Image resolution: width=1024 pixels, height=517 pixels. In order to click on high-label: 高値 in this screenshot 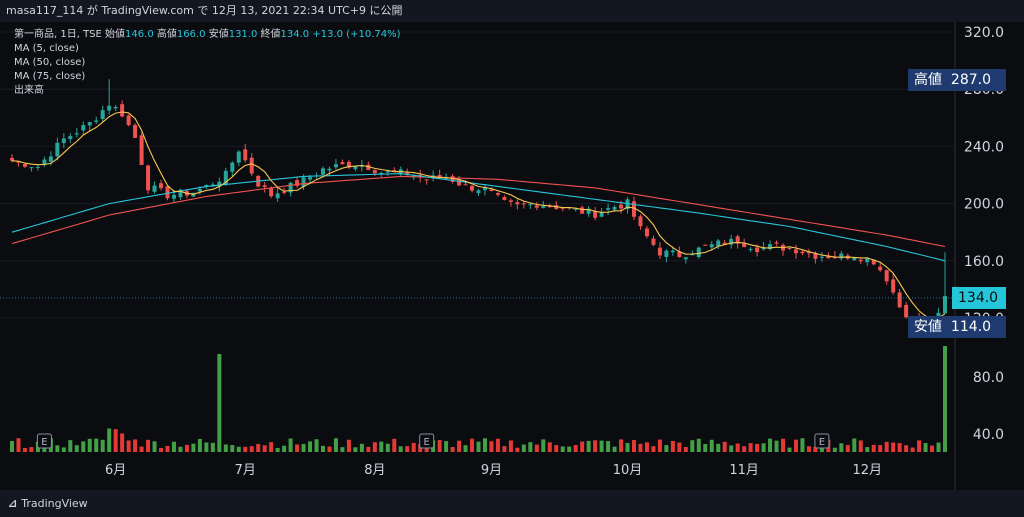, I will do `click(166, 34)`.